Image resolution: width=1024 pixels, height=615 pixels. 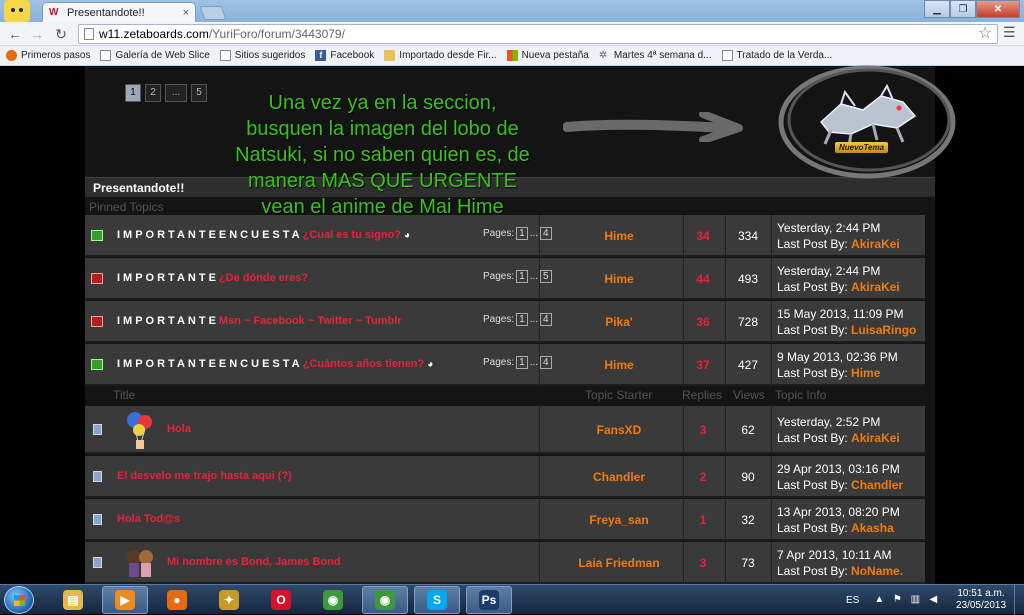 I want to click on last-post-date: 15 May 2013, 11:09 PM, so click(x=846, y=314).